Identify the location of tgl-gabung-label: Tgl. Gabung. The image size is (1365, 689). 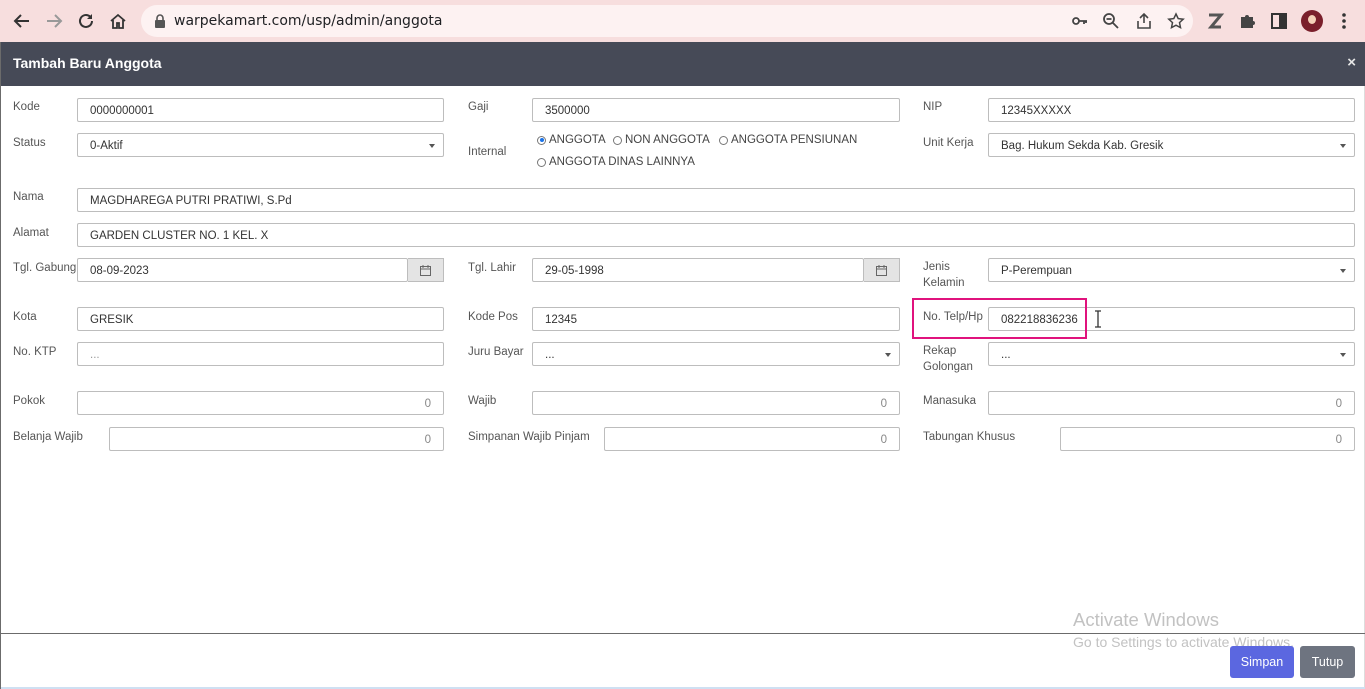
(45, 268).